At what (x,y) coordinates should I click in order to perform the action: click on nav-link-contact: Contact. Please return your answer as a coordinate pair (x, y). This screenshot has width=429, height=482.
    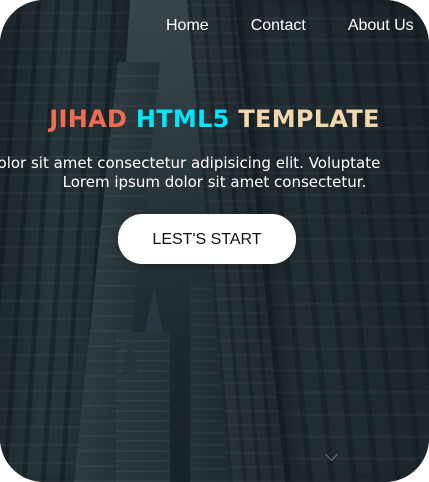
    Looking at the image, I should click on (278, 26).